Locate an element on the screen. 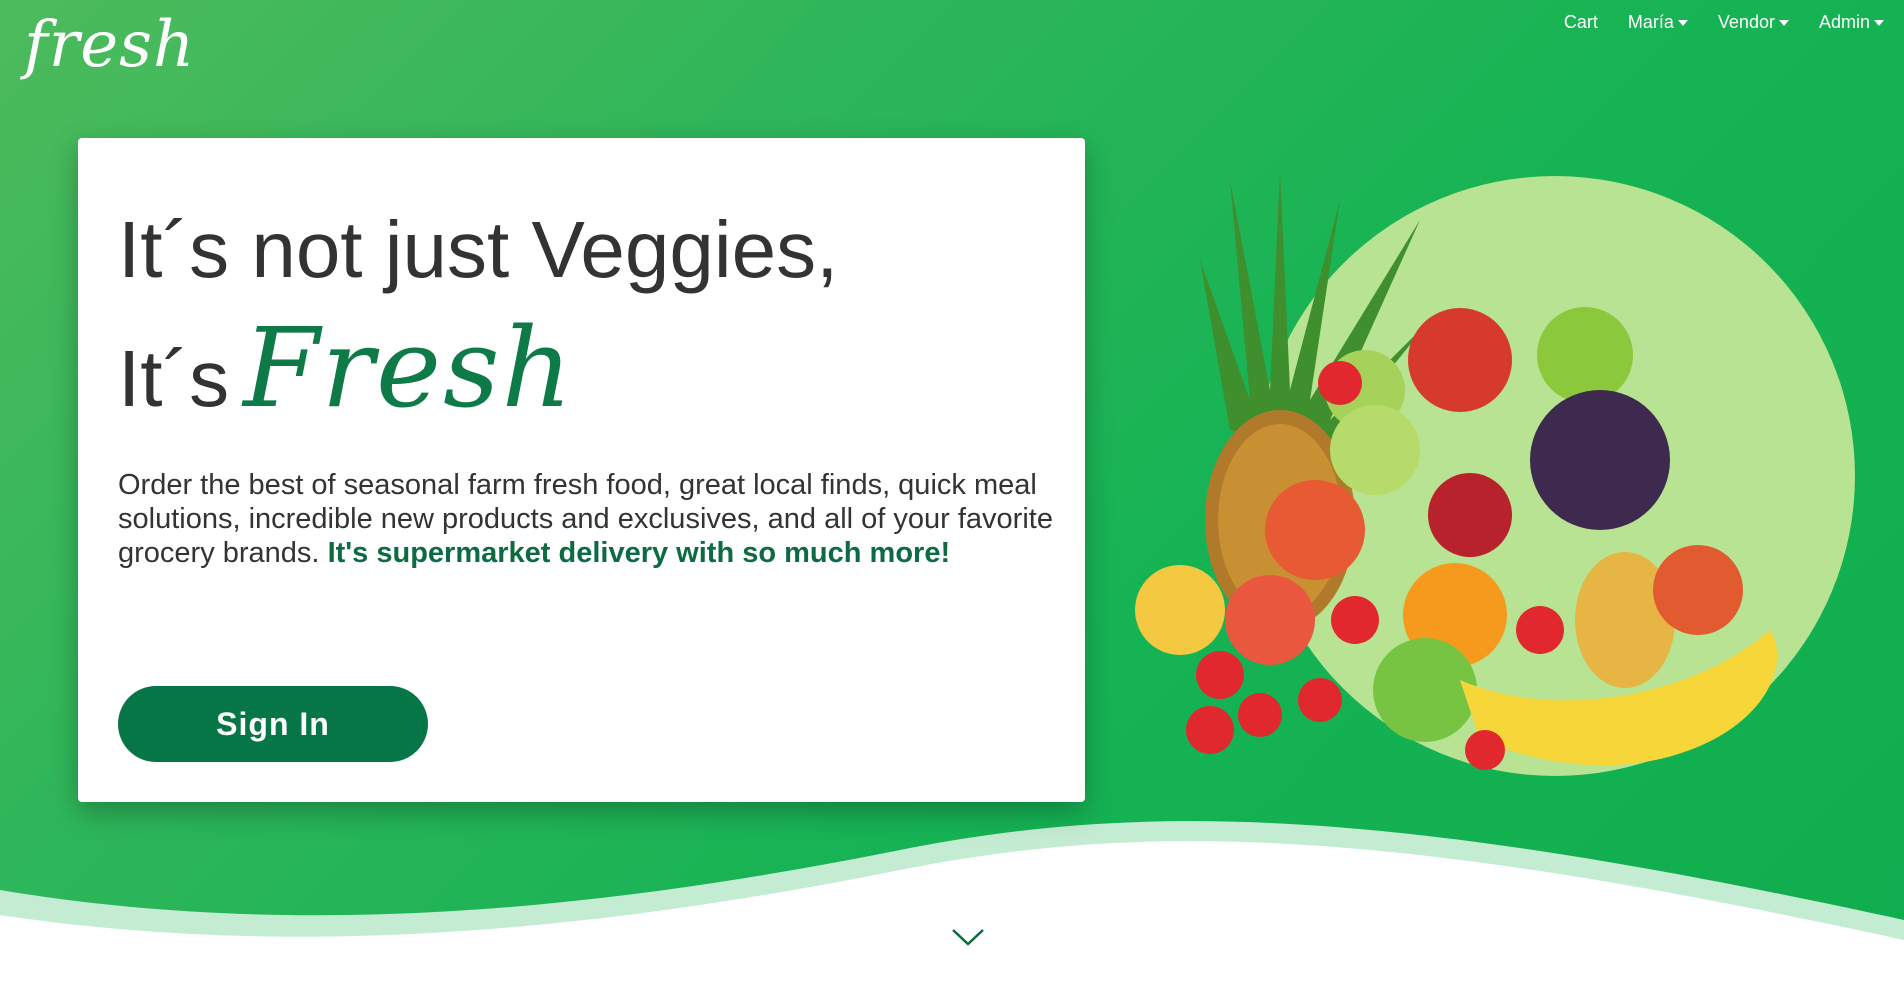 Image resolution: width=1904 pixels, height=990 pixels. nav-vendor-menu: Vendor is located at coordinates (1753, 22).